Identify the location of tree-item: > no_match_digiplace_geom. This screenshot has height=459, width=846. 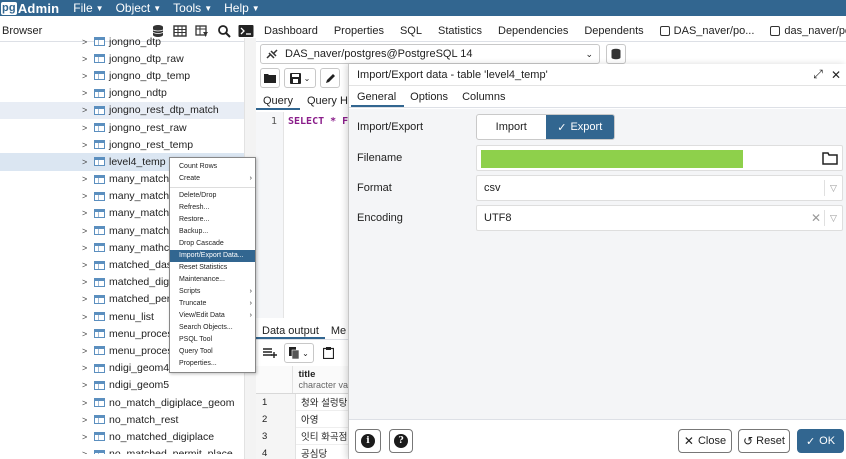
(122, 402).